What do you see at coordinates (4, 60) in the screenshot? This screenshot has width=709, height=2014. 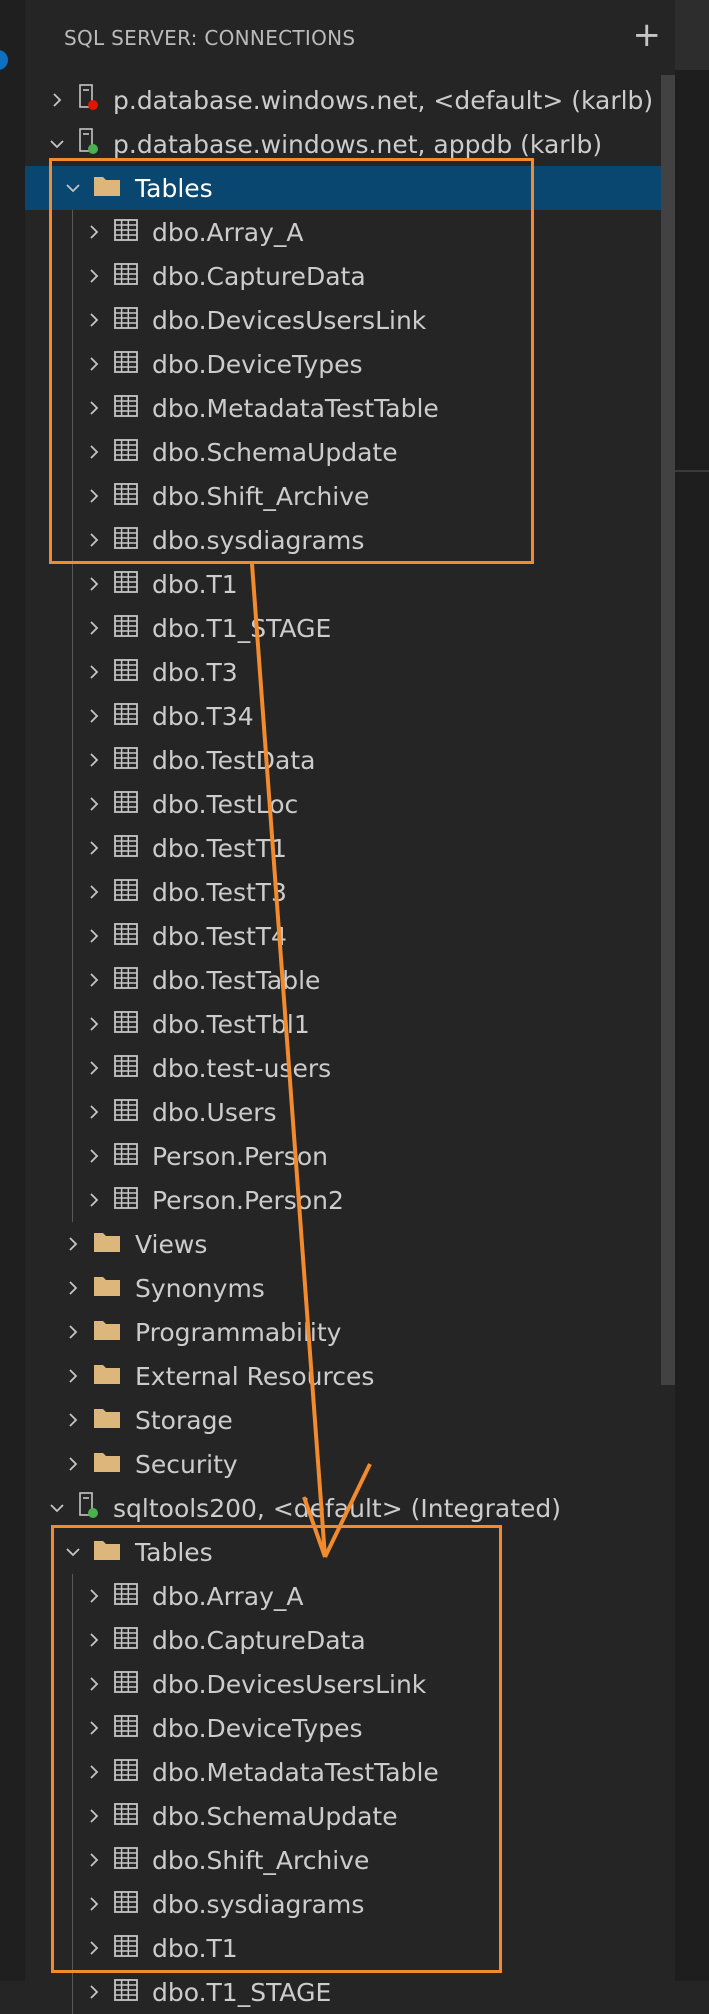 I see `activity-badge` at bounding box center [4, 60].